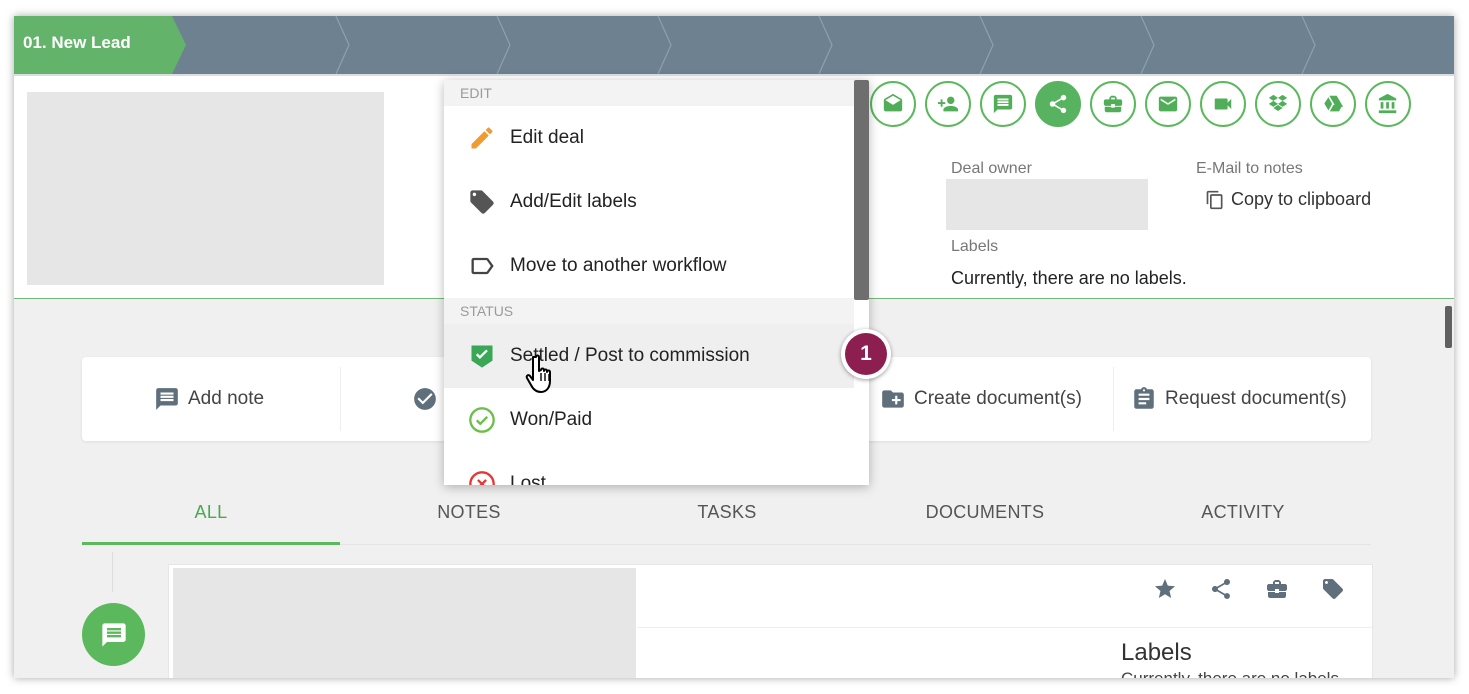  I want to click on hand-cursor-icon, so click(538, 373).